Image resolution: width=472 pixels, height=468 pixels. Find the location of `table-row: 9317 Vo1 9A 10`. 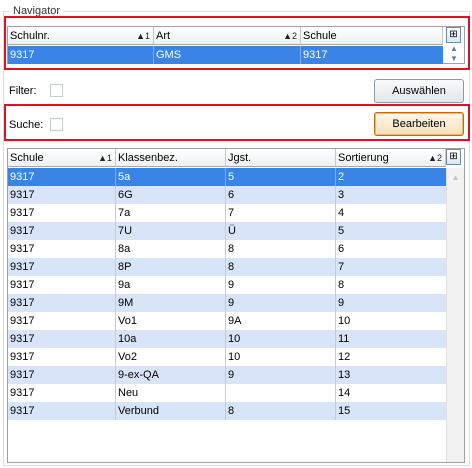

table-row: 9317 Vo1 9A 10 is located at coordinates (227, 321).